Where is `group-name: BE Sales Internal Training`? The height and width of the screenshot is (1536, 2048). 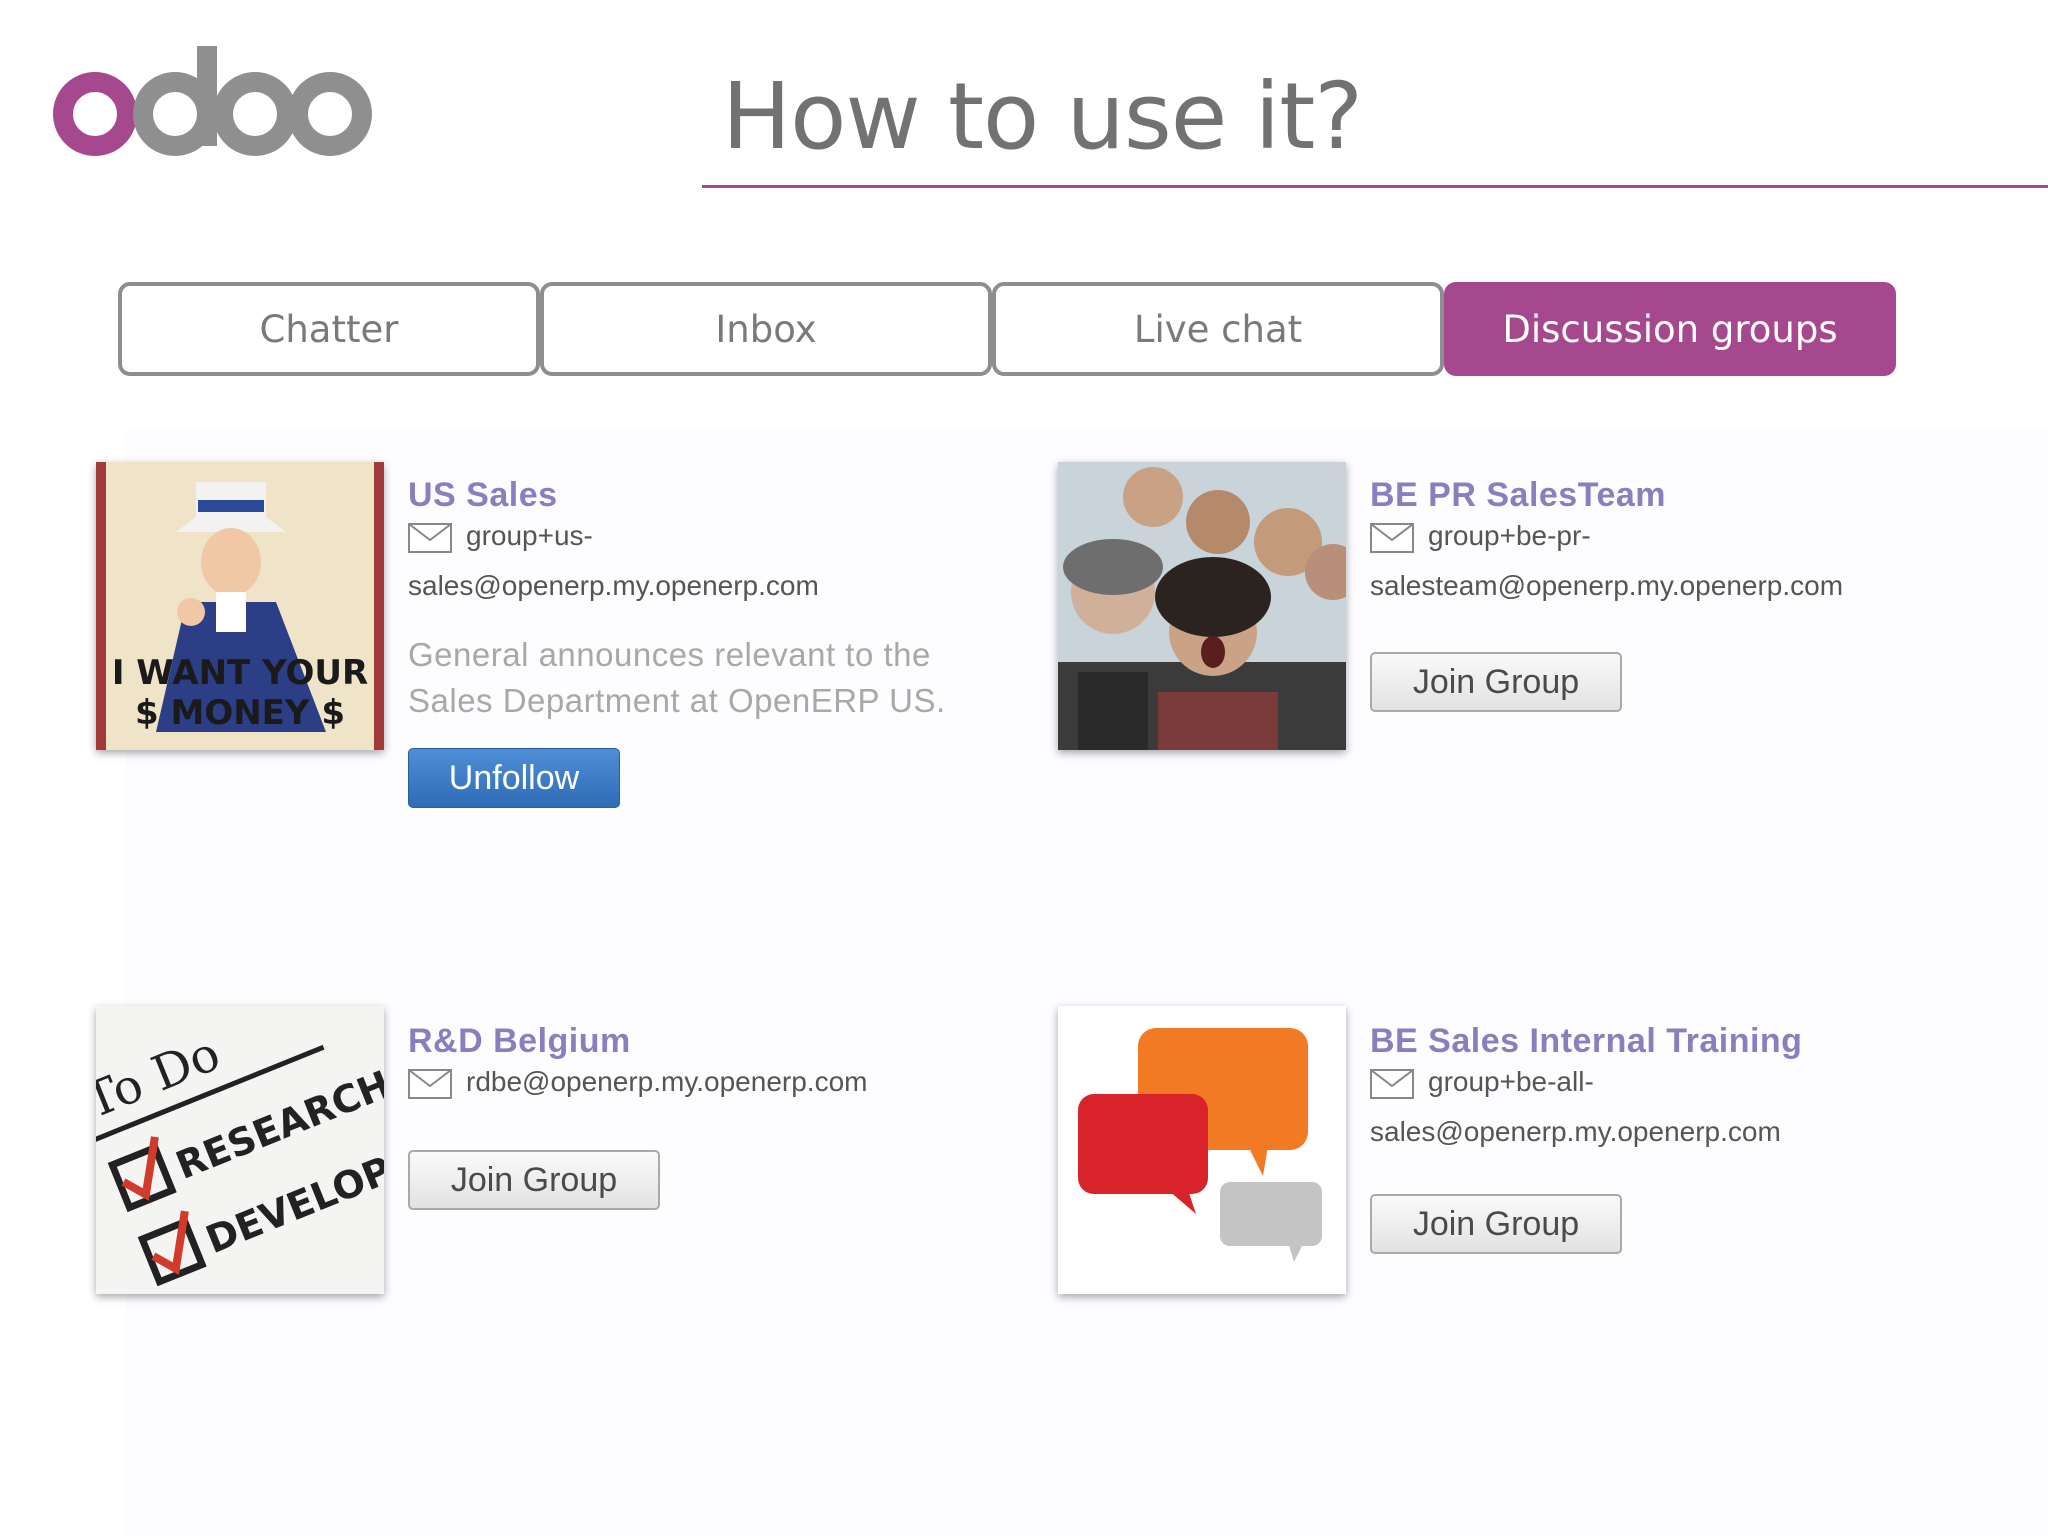
group-name: BE Sales Internal Training is located at coordinates (1586, 1041).